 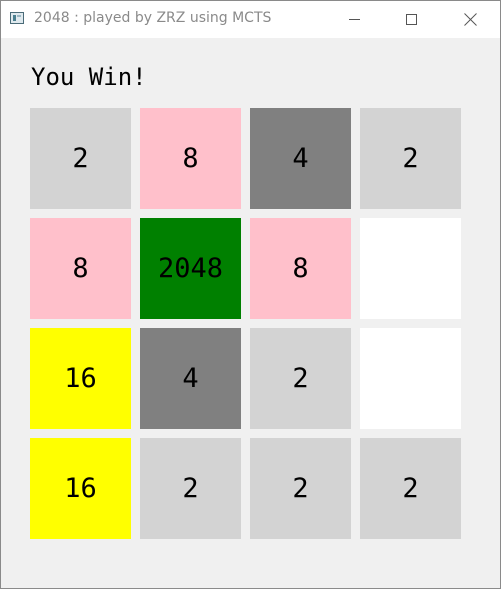 I want to click on app-icon, so click(x=17, y=18).